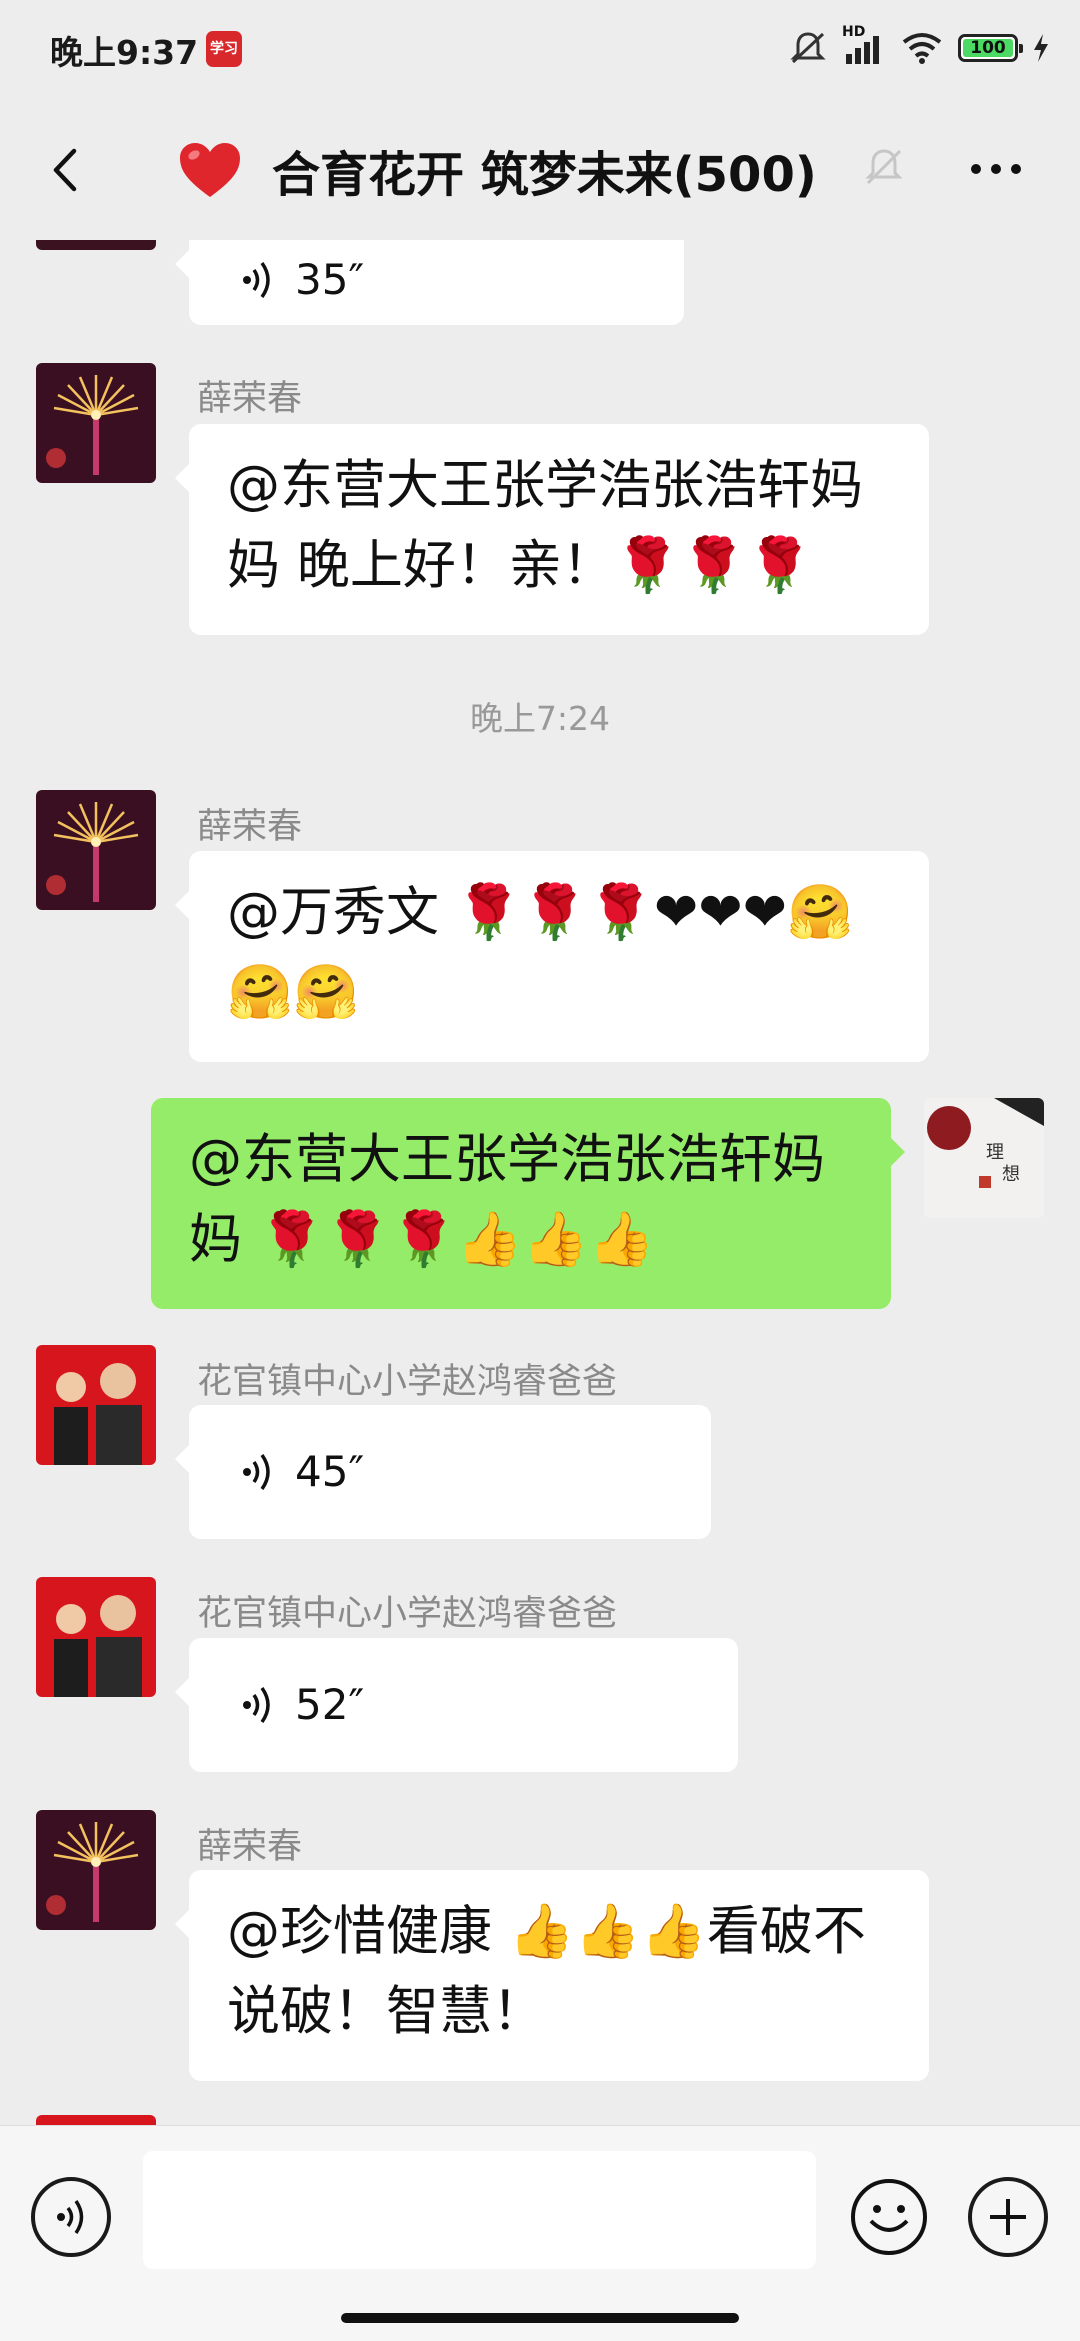  I want to click on my-text-message: @东营大王张学浩张浩轩妈妈 🌹🌹🌹👍👍👍, so click(528, 1203).